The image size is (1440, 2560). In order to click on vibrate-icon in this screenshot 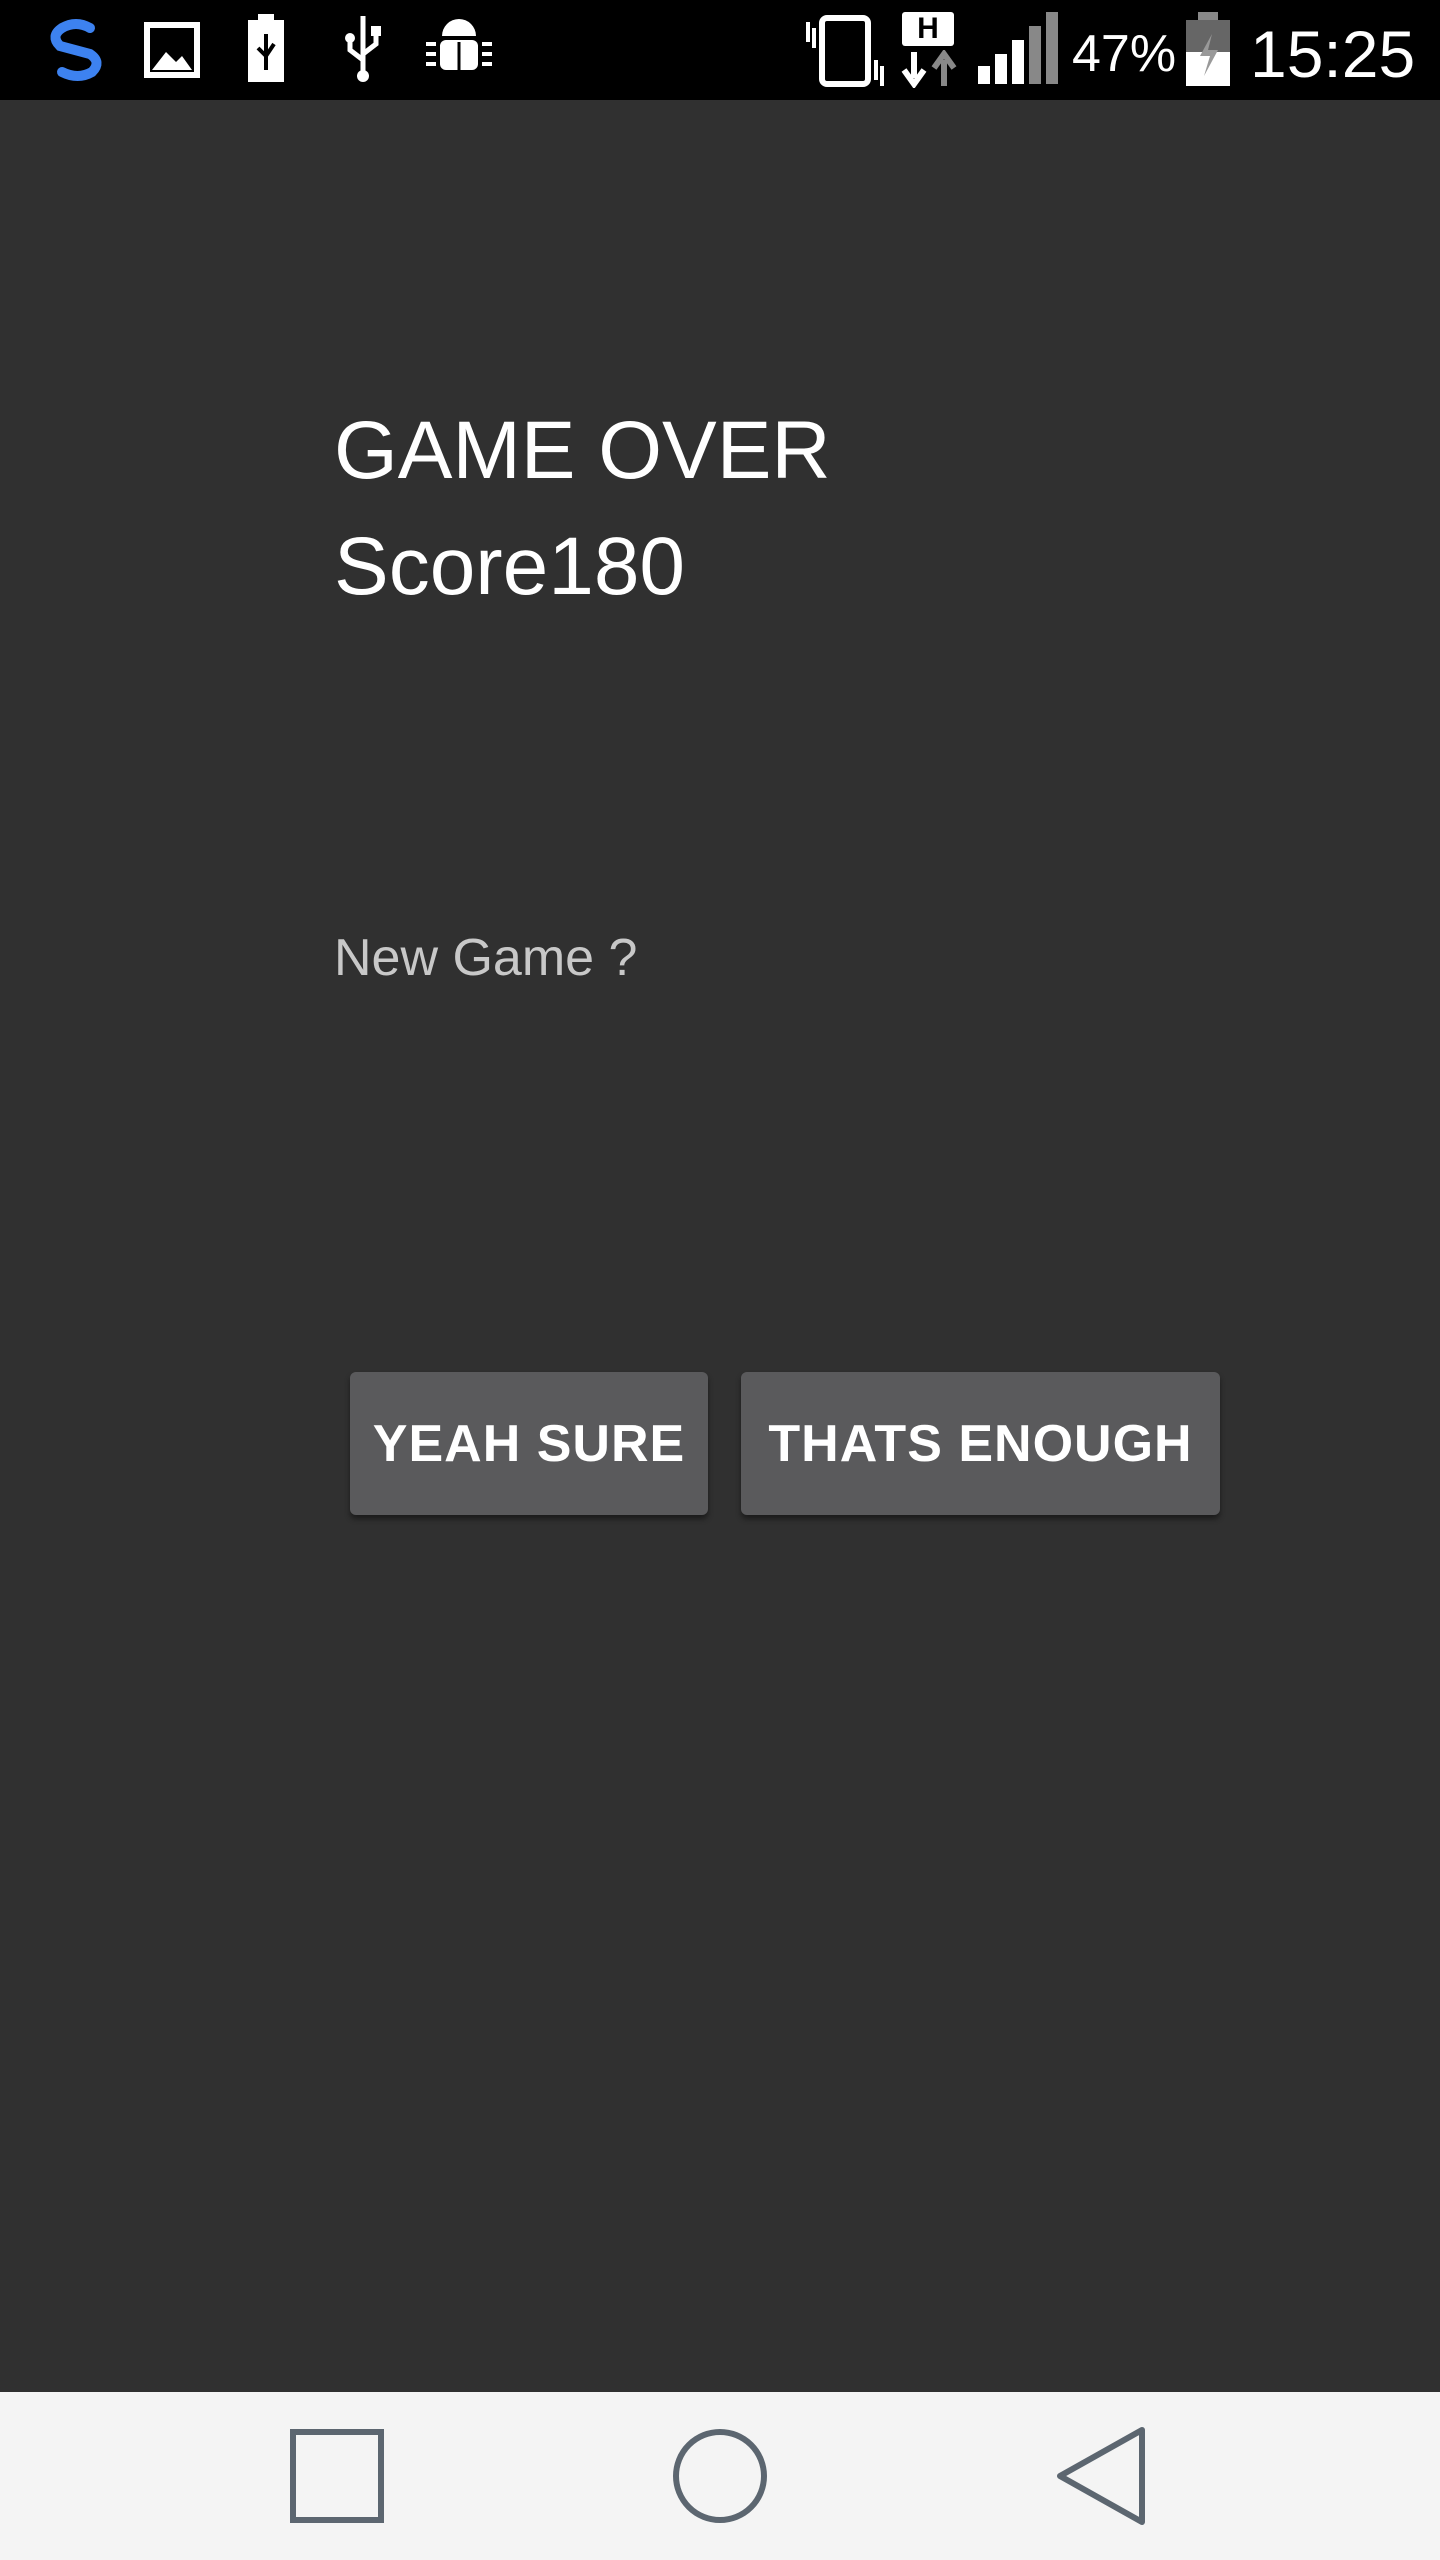, I will do `click(845, 51)`.